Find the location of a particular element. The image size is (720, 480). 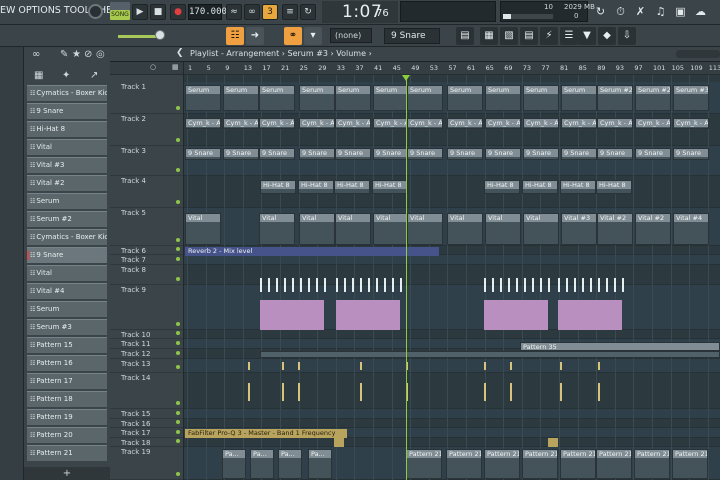

pattern-clip: Vital #2 is located at coordinates (615, 229).